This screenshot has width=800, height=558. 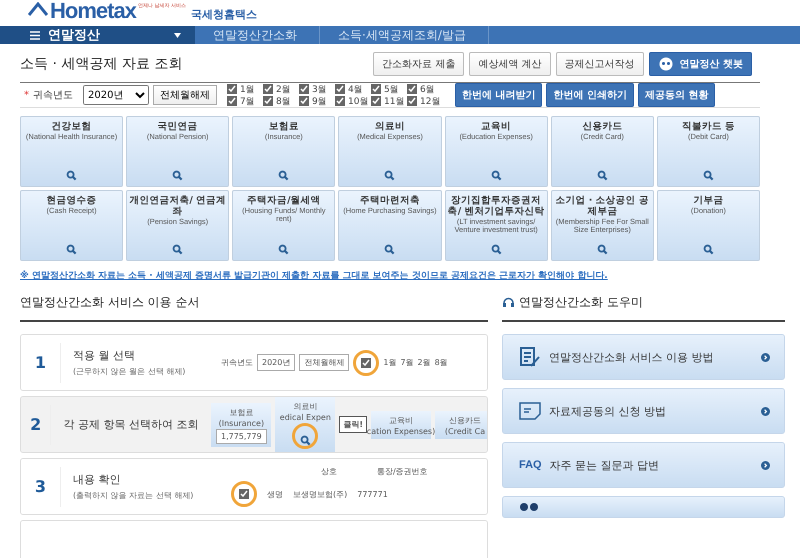 I want to click on month-label: 12월, so click(x=430, y=102).